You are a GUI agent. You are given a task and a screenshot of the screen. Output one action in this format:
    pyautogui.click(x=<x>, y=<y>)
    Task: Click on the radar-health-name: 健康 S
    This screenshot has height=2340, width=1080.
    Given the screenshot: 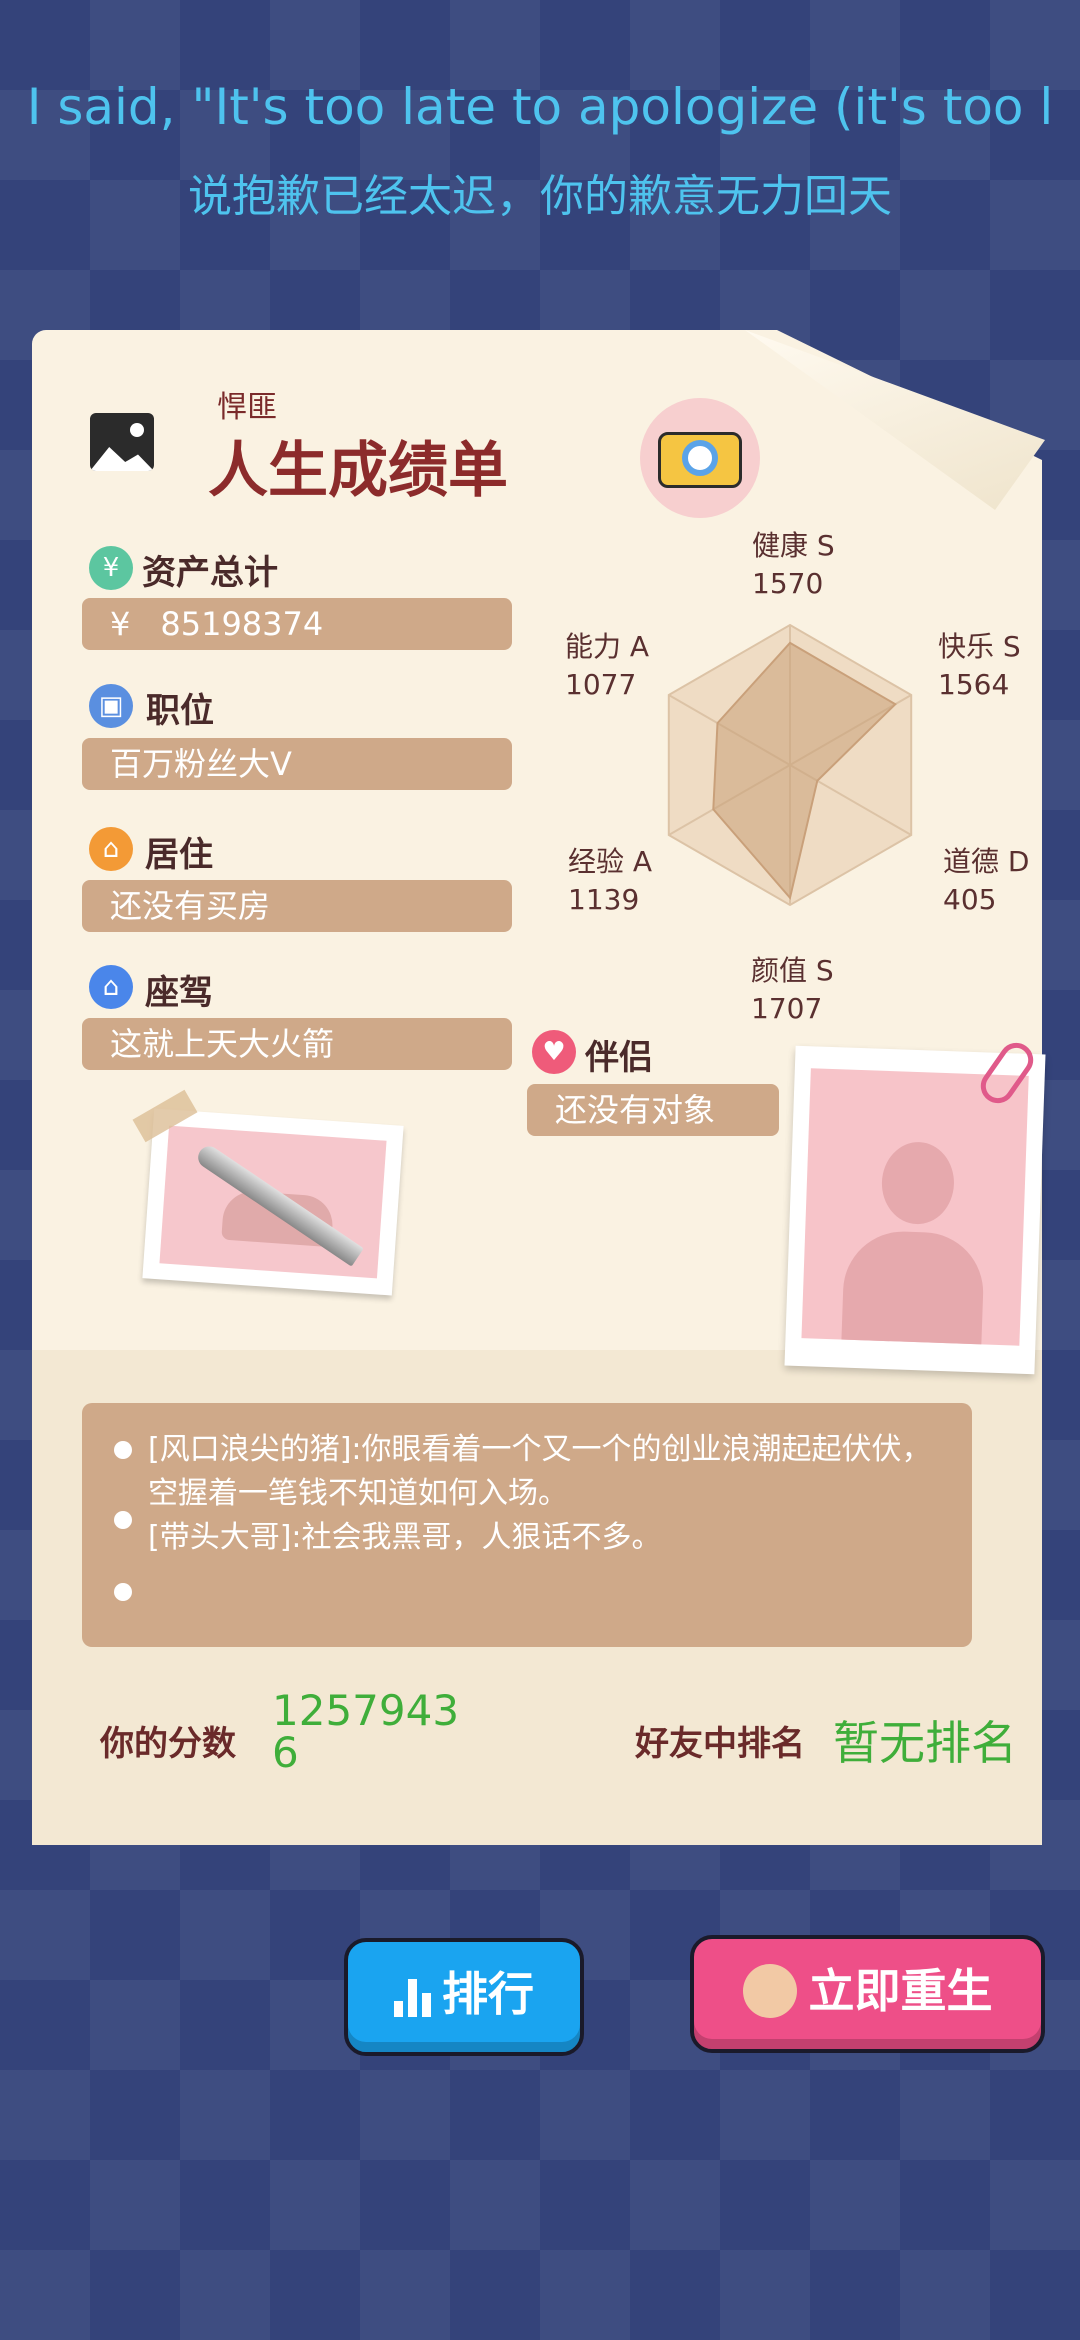 What is the action you would take?
    pyautogui.click(x=793, y=545)
    